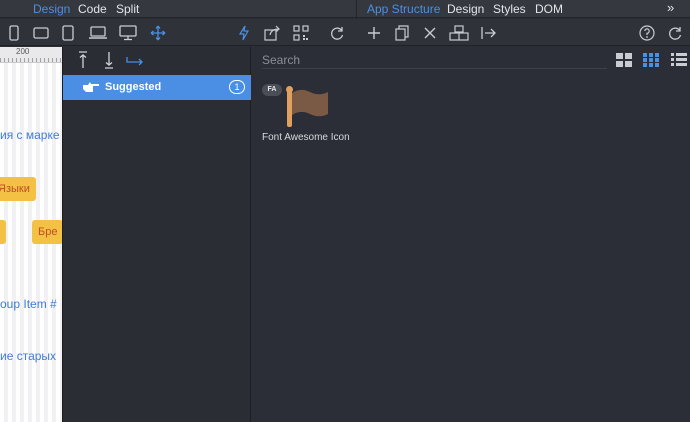 The image size is (690, 422). Describe the element at coordinates (83, 60) in the screenshot. I see `insert-before-icon` at that location.